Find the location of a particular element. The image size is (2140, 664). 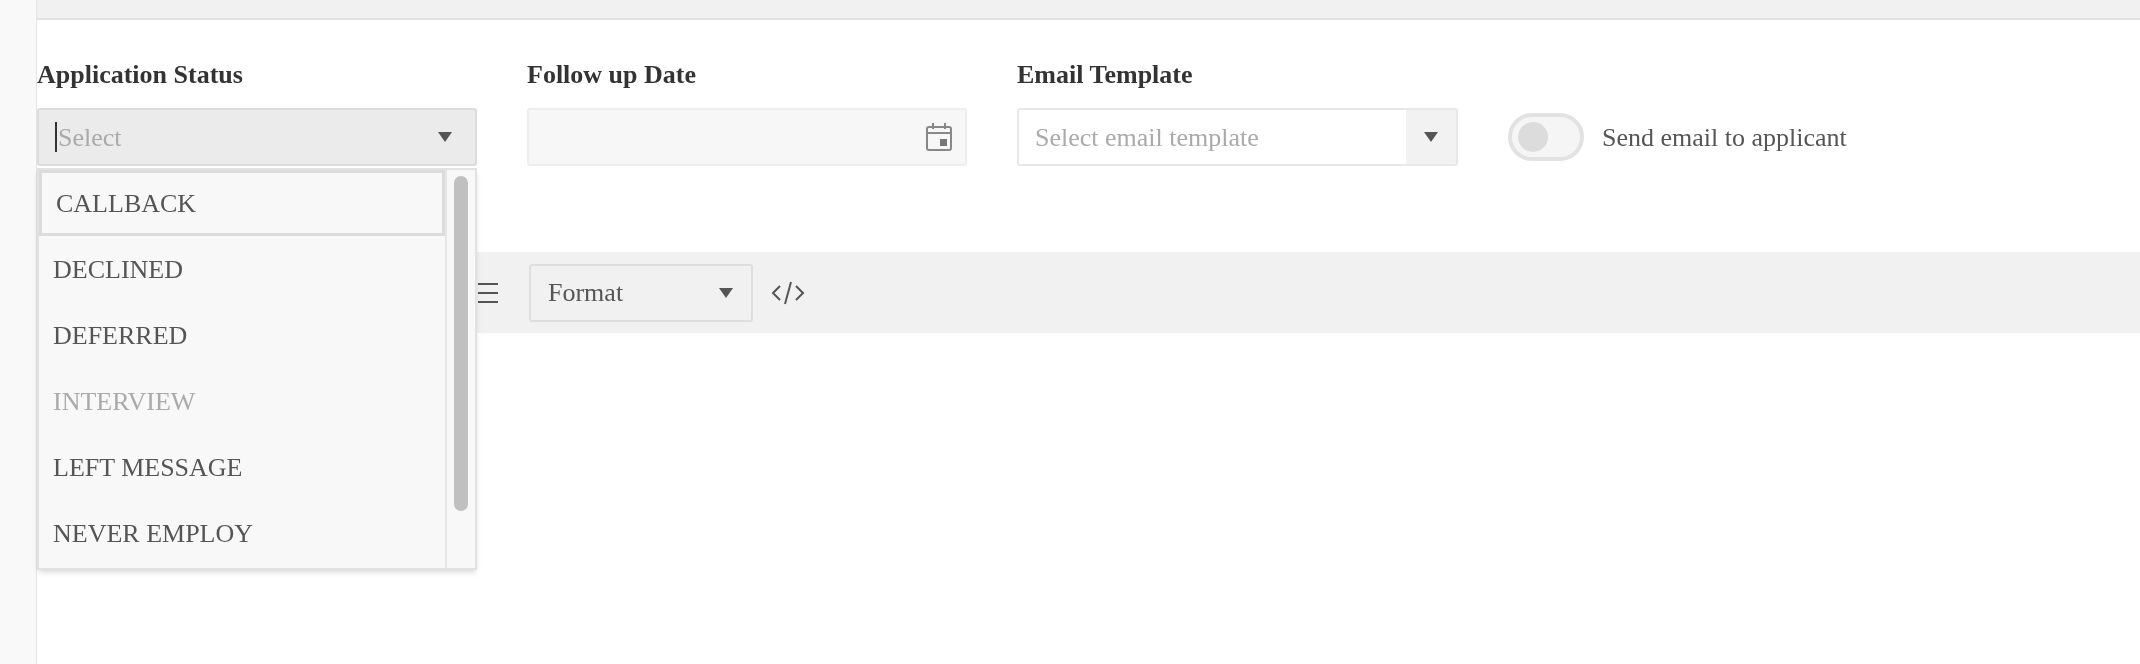

list-icon is located at coordinates (488, 292).